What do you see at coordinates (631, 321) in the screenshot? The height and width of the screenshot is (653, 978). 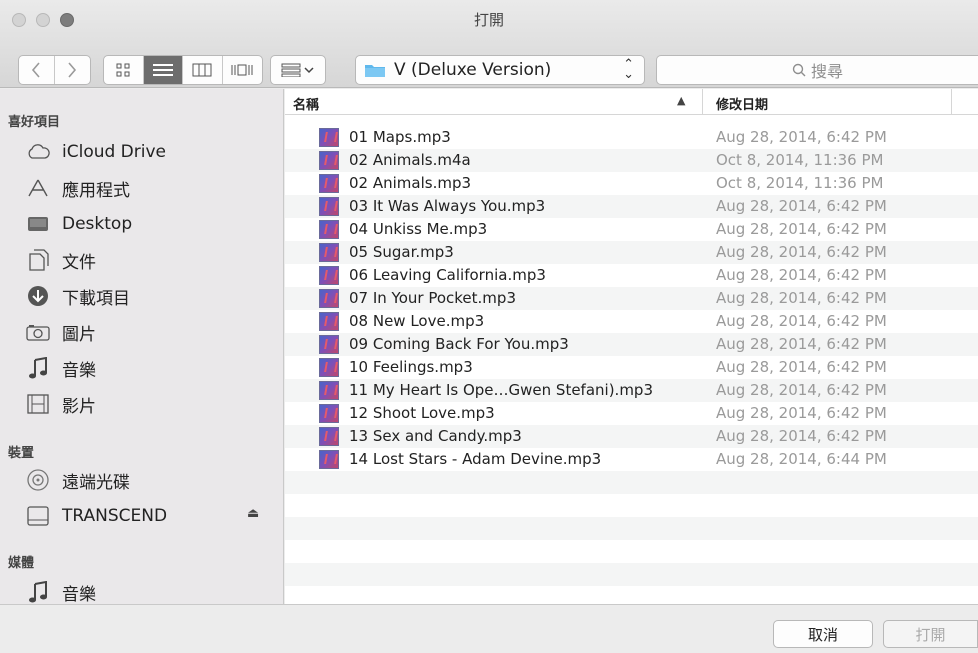 I see `file-row: 08 New Love.mp3 Aug 28, 2014, 6:42 PM` at bounding box center [631, 321].